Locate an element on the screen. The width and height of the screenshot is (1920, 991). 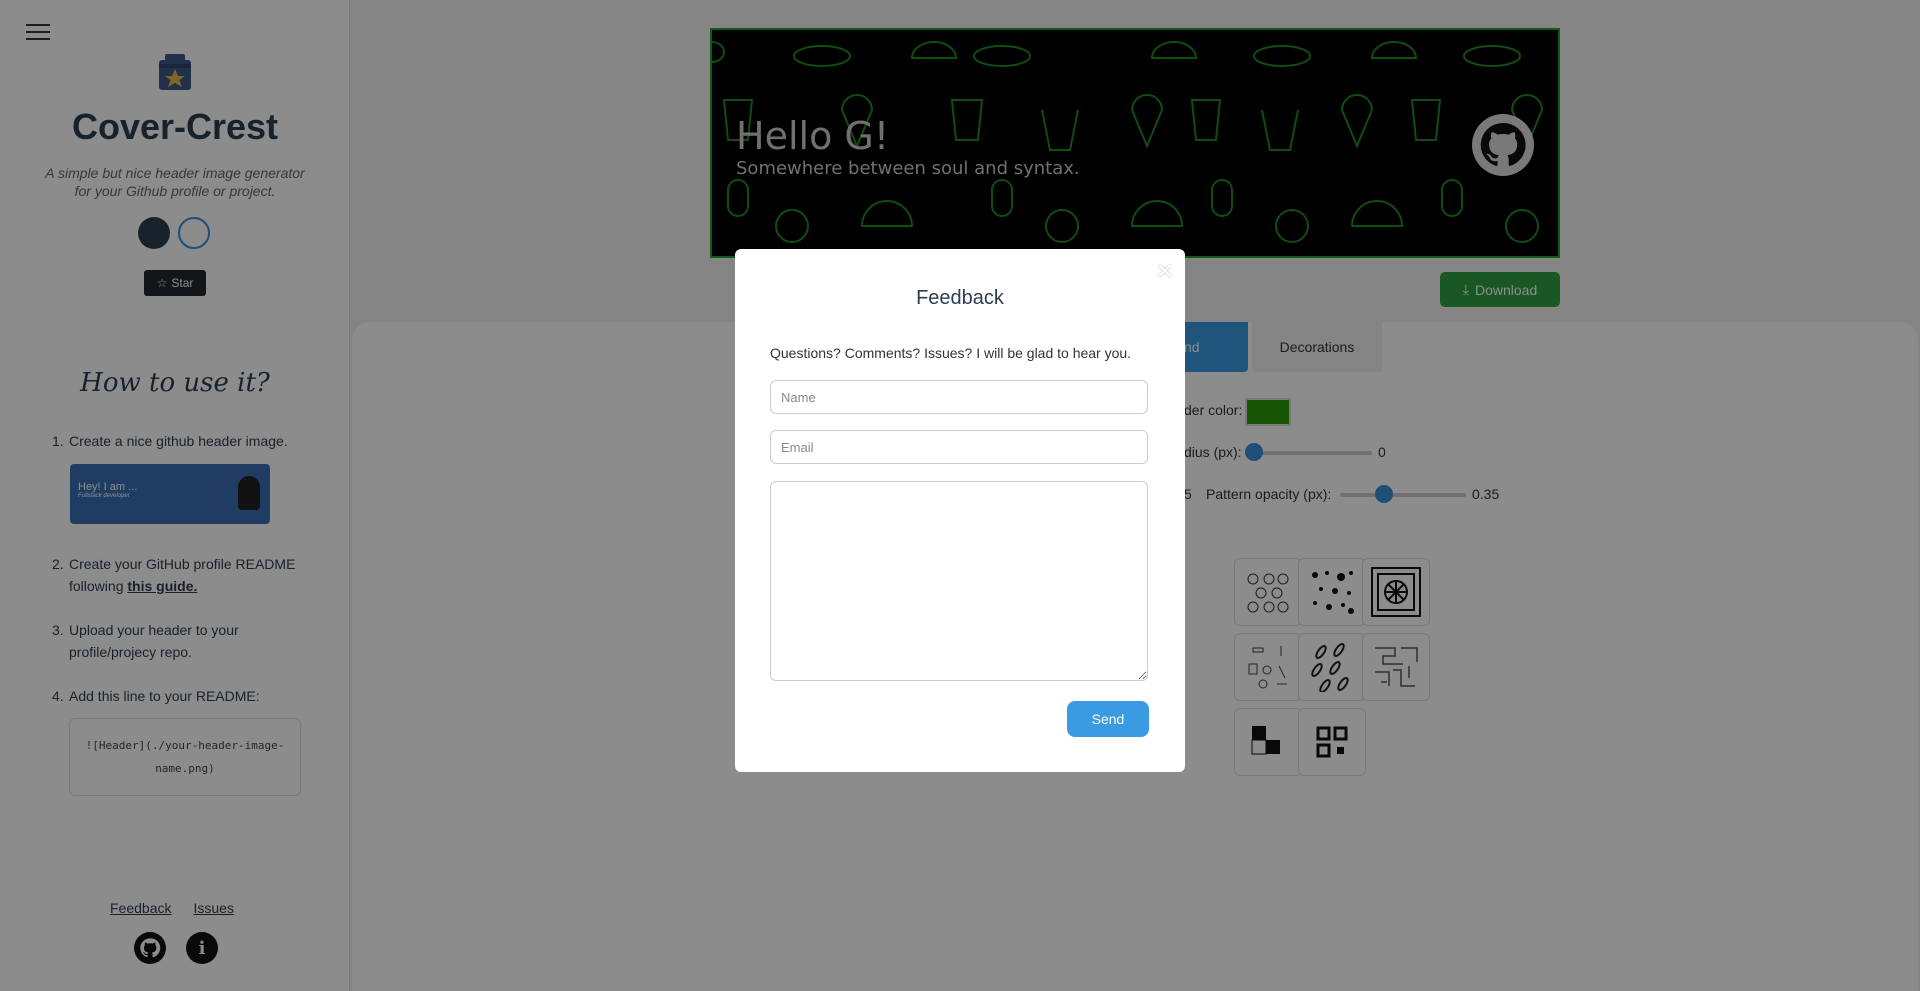
message-field is located at coordinates (959, 581).